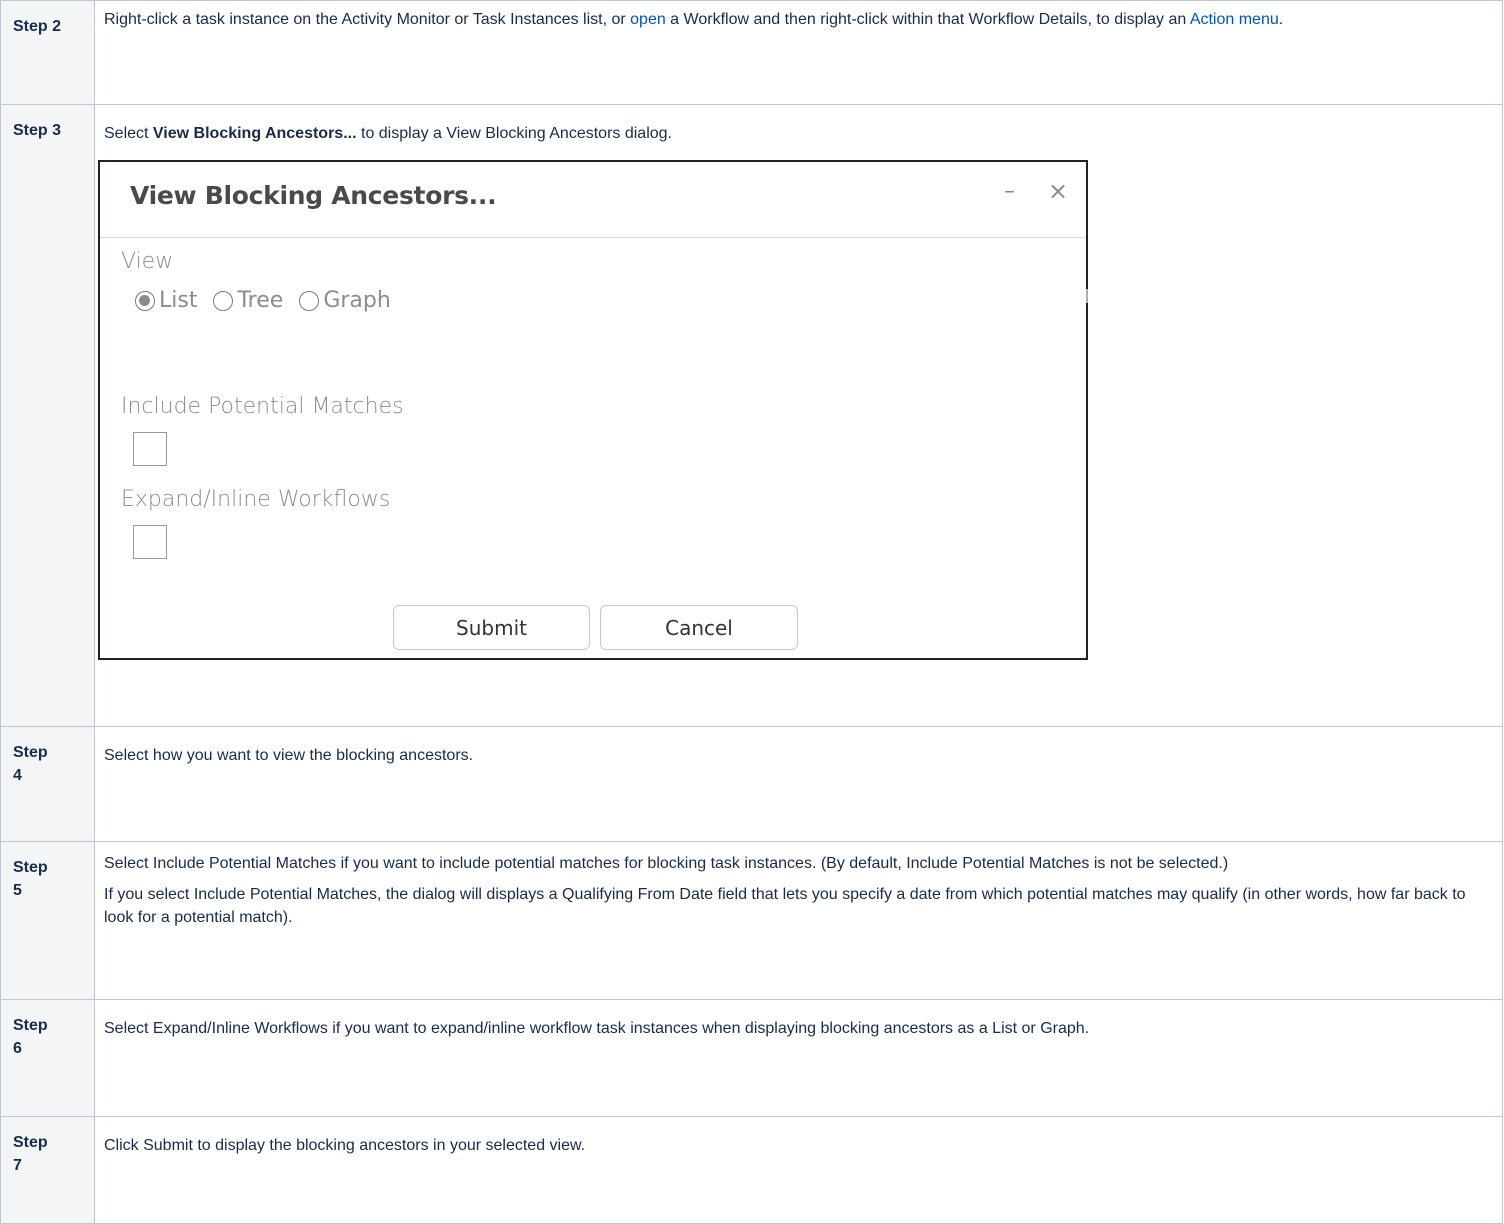 This screenshot has width=1504, height=1224. What do you see at coordinates (17, 1048) in the screenshot?
I see `step-label-number: 6` at bounding box center [17, 1048].